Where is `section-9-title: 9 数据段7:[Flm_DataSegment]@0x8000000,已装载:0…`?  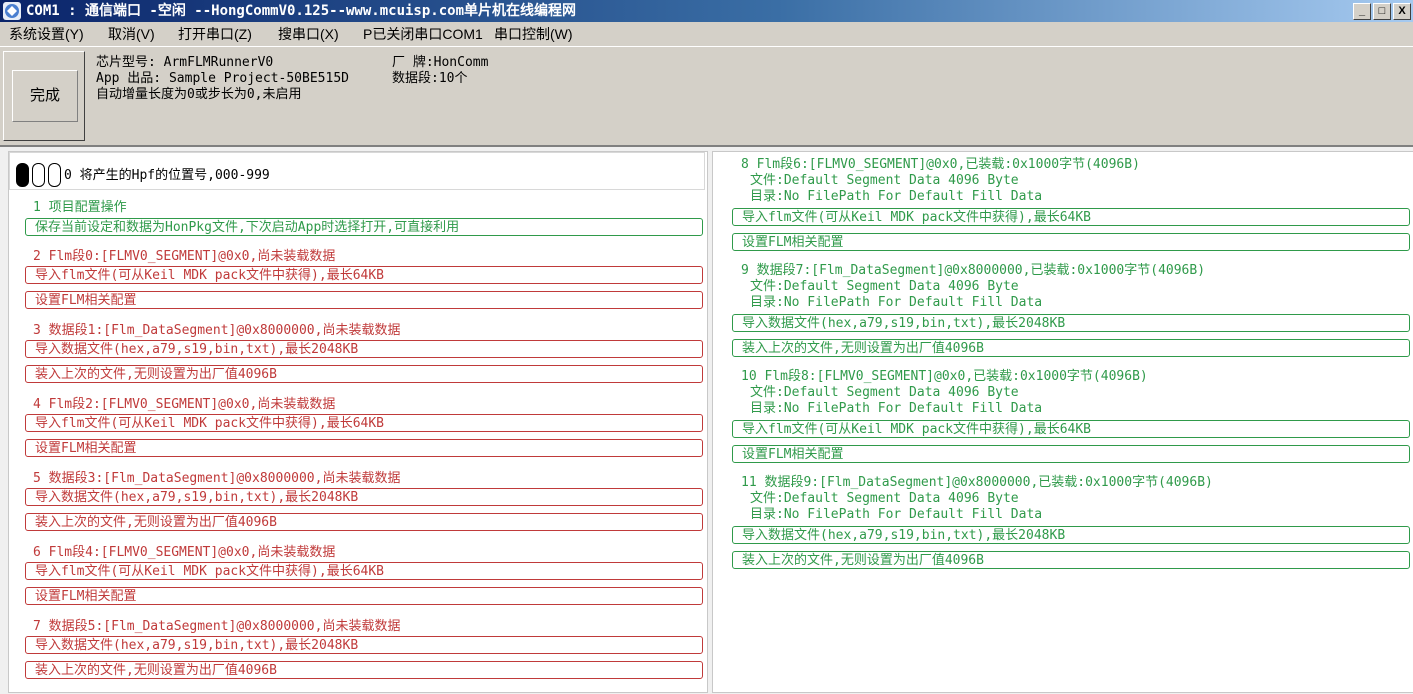
section-9-title: 9 数据段7:[Flm_DataSegment]@0x8000000,已装载:0… is located at coordinates (973, 270).